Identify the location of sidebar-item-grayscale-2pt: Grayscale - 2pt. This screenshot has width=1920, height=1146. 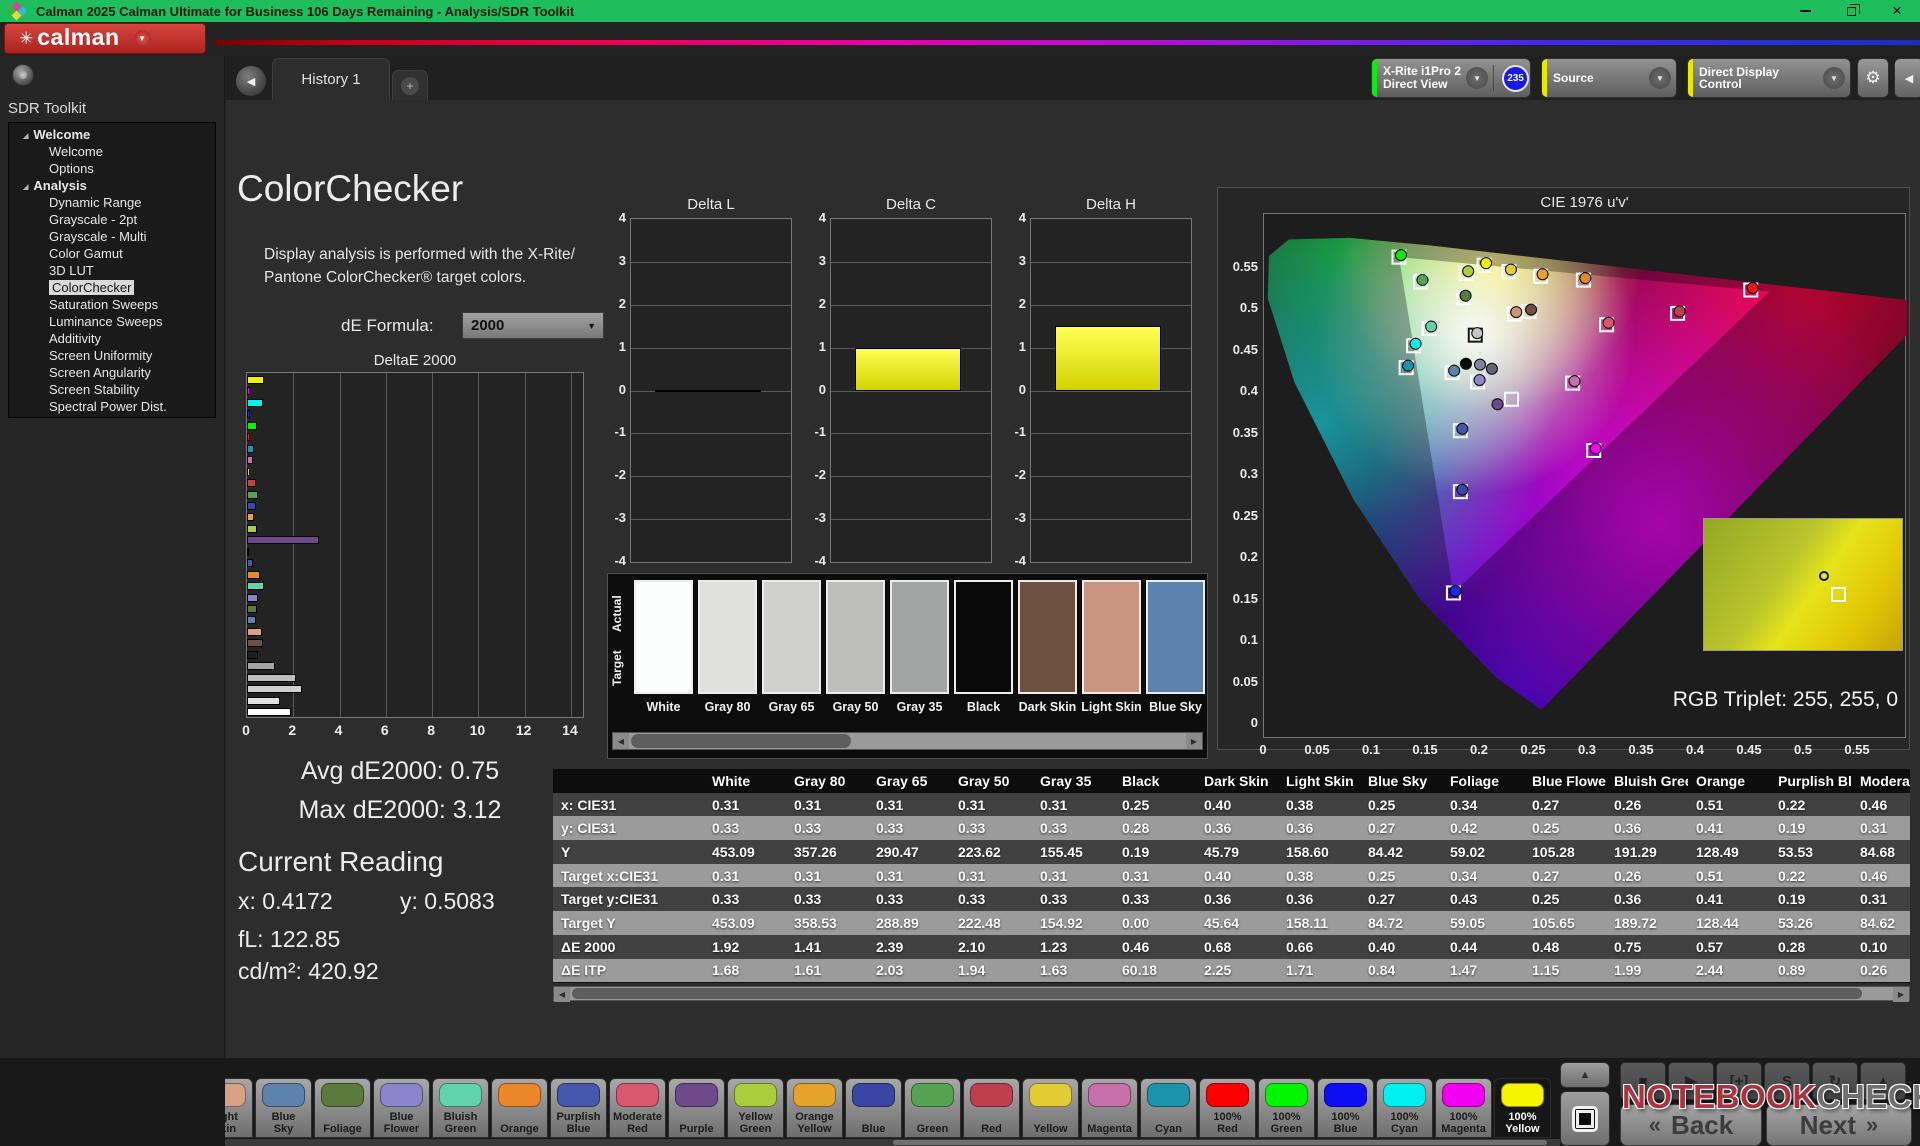
(112, 219).